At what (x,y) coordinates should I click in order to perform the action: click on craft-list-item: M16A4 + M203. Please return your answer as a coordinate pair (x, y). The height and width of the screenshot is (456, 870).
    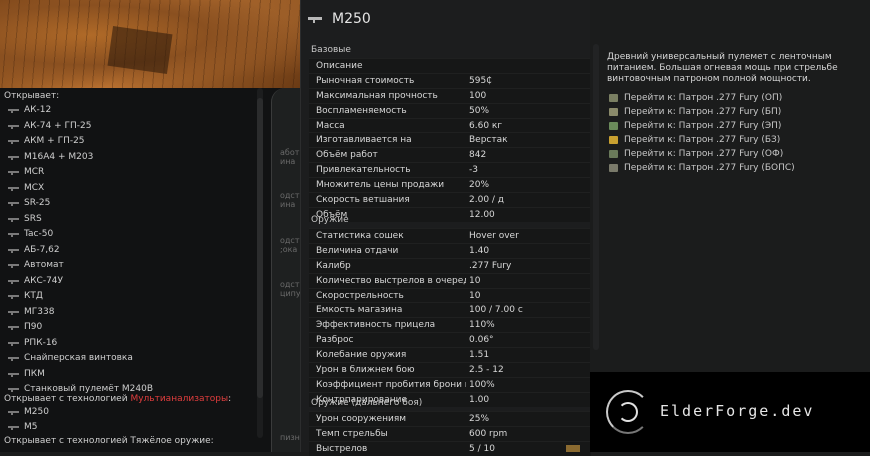
    Looking at the image, I should click on (50, 157).